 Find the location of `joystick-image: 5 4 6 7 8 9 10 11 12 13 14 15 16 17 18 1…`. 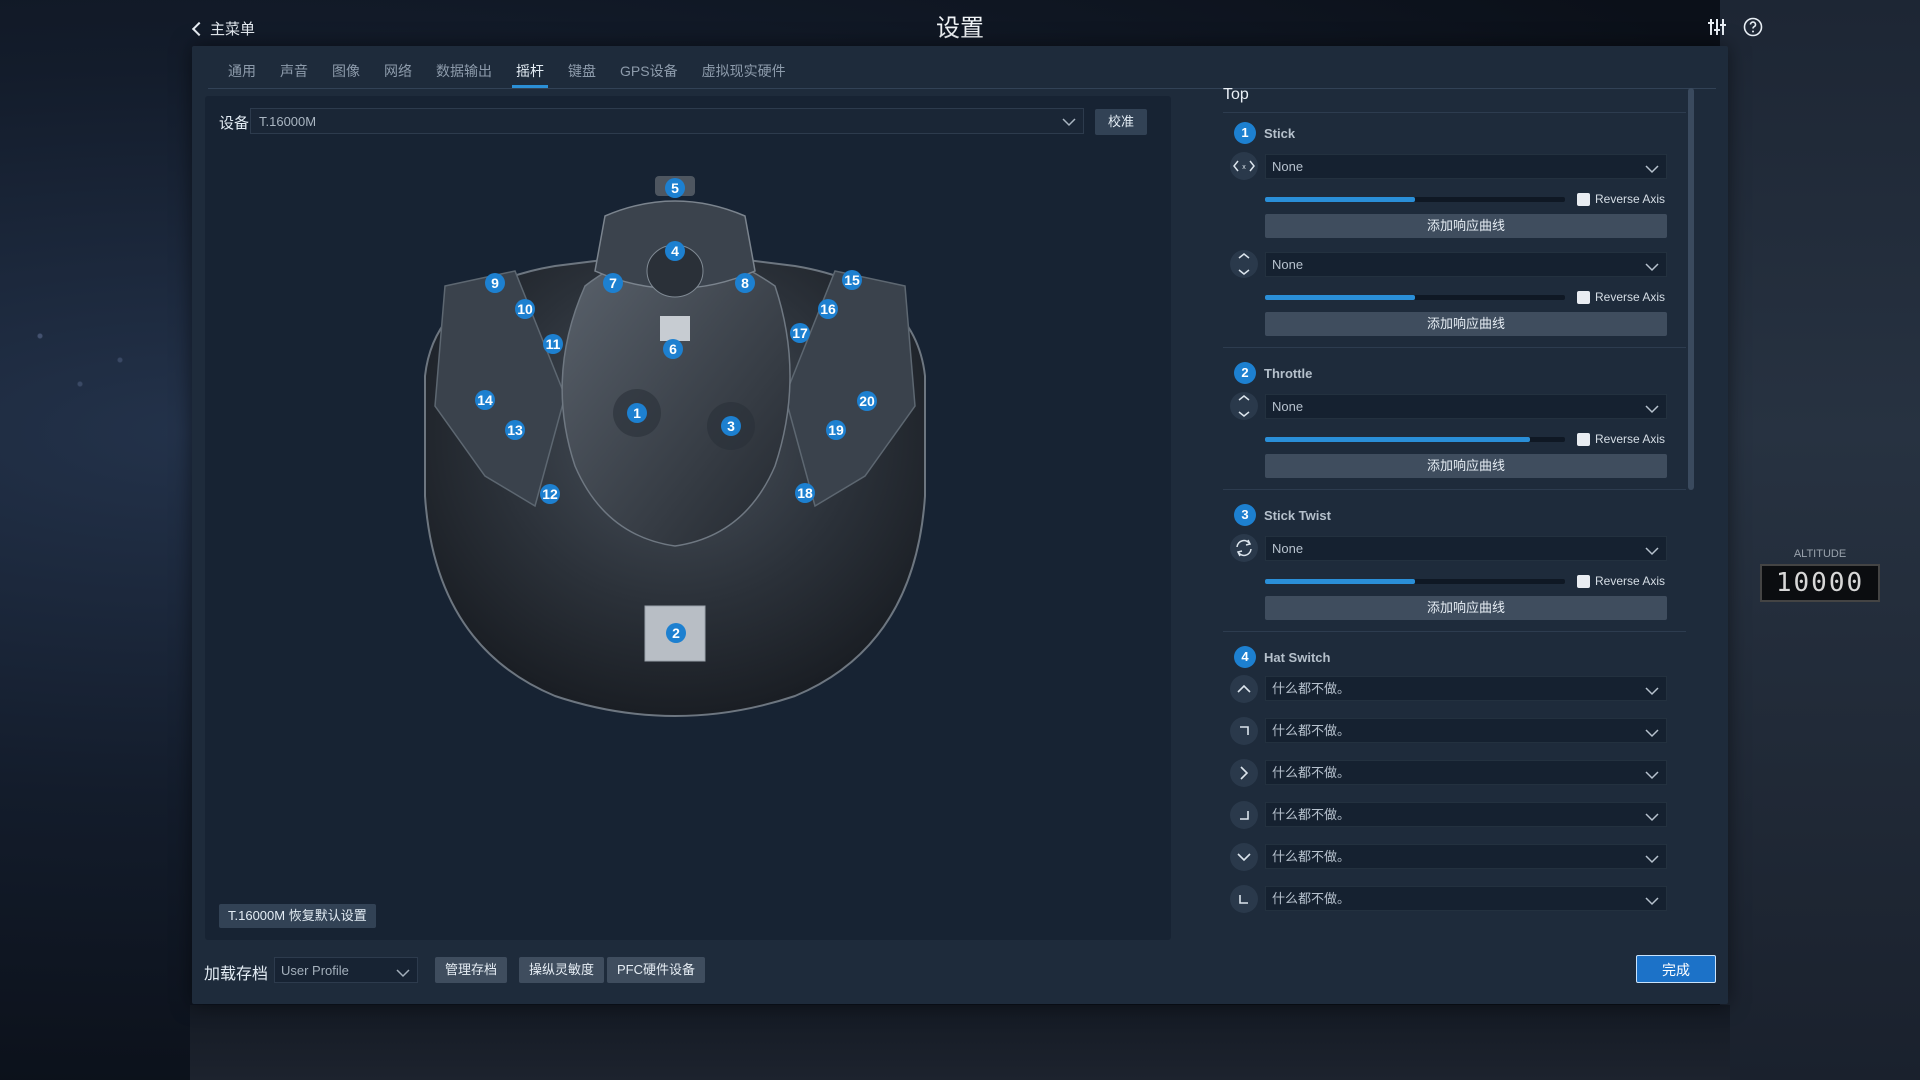

joystick-image: 5 4 6 7 8 9 10 11 12 13 14 15 16 17 18 1… is located at coordinates (675, 446).